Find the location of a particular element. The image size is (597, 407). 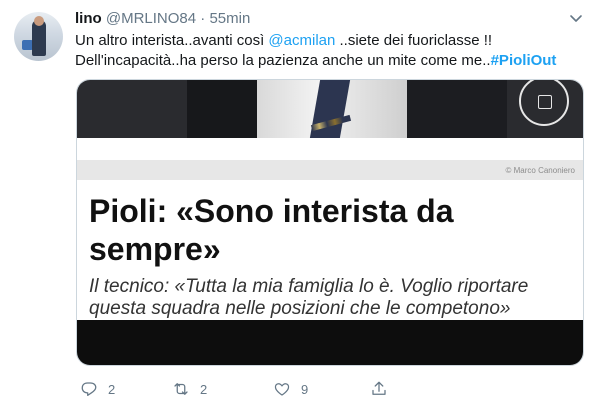

like-button: 9 is located at coordinates (290, 389).